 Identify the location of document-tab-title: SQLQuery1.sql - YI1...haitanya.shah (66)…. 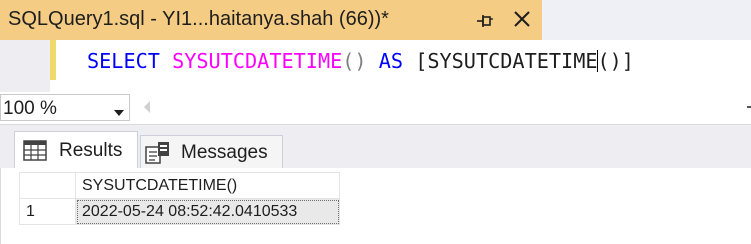
(198, 19).